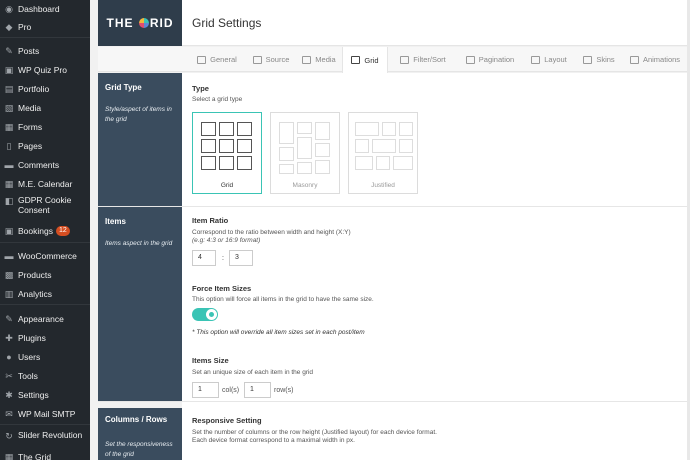 The height and width of the screenshot is (460, 690). I want to click on filter-icon, so click(405, 59).